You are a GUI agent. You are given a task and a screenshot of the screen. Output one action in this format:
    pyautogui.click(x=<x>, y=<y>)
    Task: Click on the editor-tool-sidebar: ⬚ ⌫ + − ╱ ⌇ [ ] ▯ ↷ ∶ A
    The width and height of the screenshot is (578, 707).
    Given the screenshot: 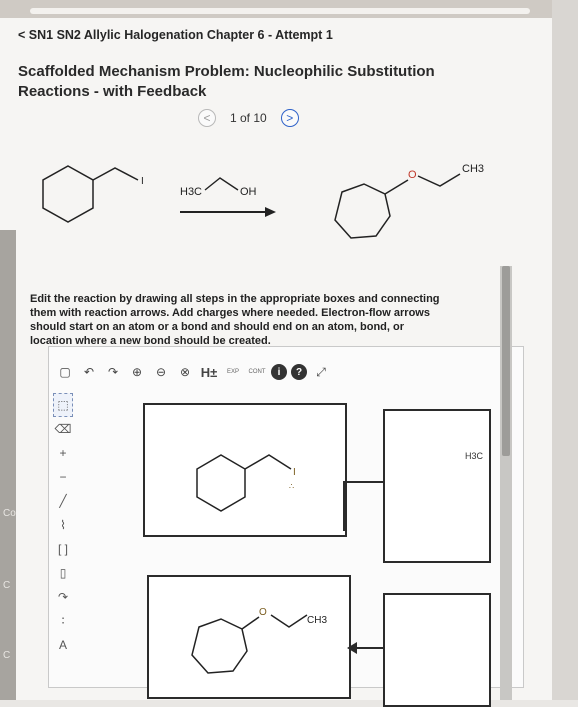 What is the action you would take?
    pyautogui.click(x=64, y=525)
    